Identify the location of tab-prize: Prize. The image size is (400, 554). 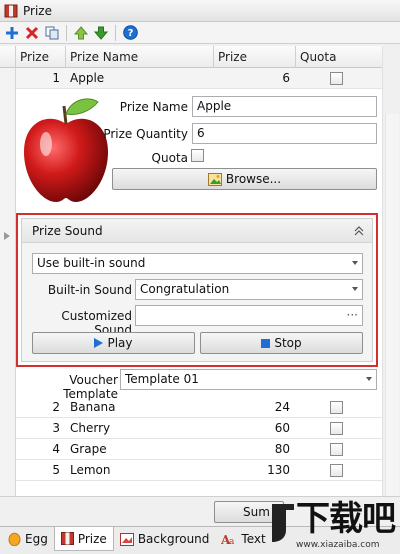
(83, 539).